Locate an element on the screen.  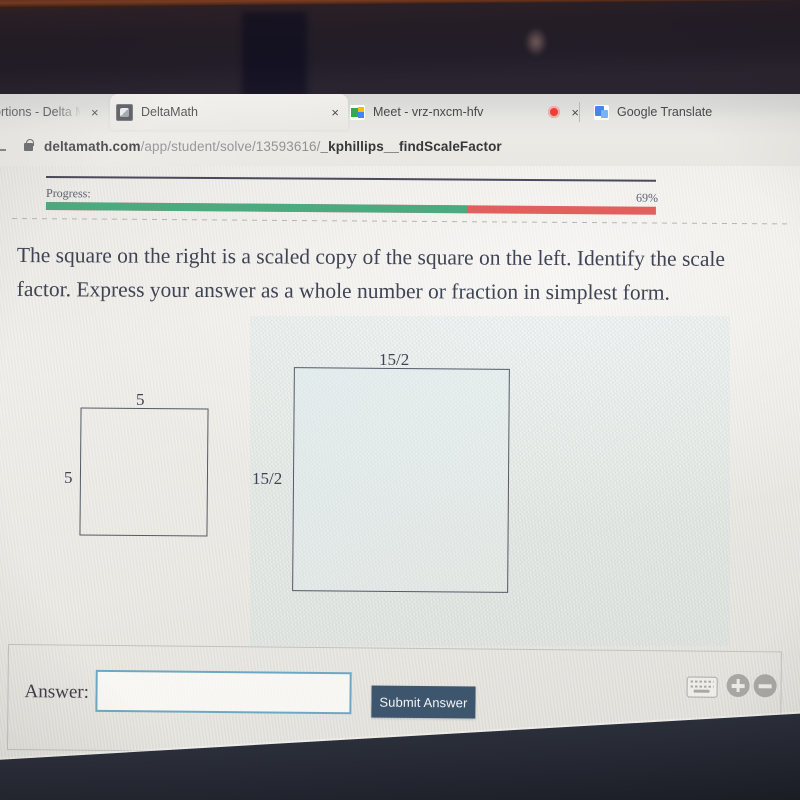
submit-answer-button: Submit Answer is located at coordinates (423, 702).